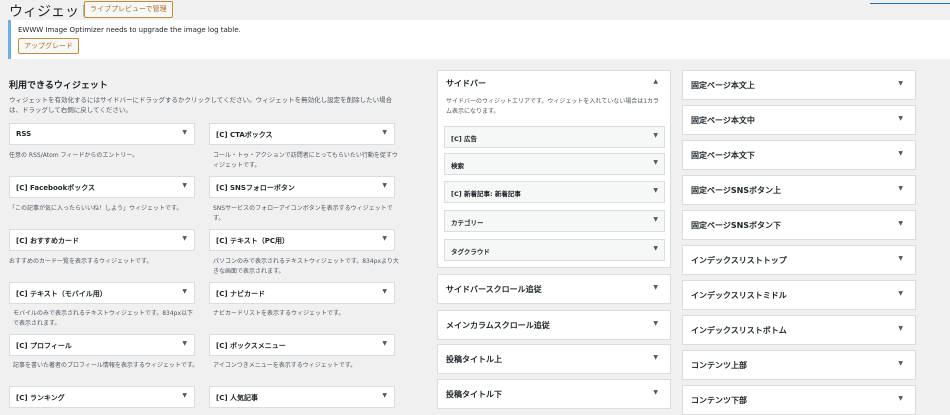 Image resolution: width=950 pixels, height=415 pixels. Describe the element at coordinates (799, 155) in the screenshot. I see `area-page-body-bottom: 固定ページ本文下 ▼` at that location.